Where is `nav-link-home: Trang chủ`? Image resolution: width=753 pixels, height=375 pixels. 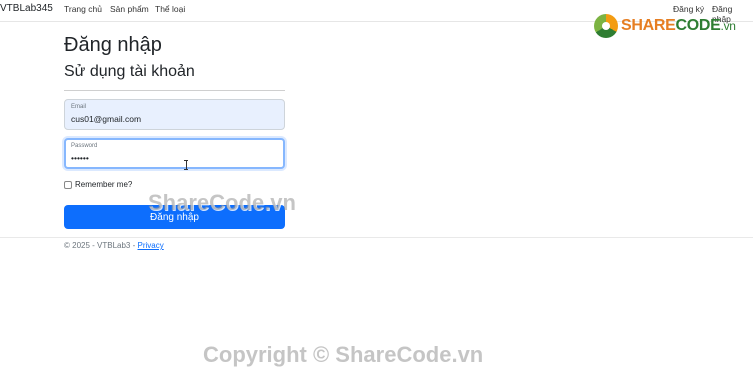 nav-link-home: Trang chủ is located at coordinates (83, 9).